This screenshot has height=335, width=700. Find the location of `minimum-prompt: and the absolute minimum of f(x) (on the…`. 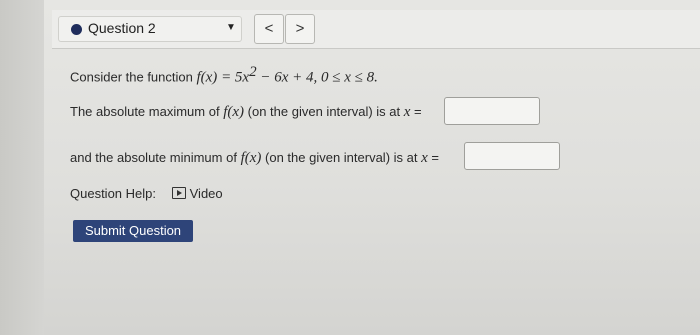

minimum-prompt: and the absolute minimum of f(x) (on the… is located at coordinates (254, 158).